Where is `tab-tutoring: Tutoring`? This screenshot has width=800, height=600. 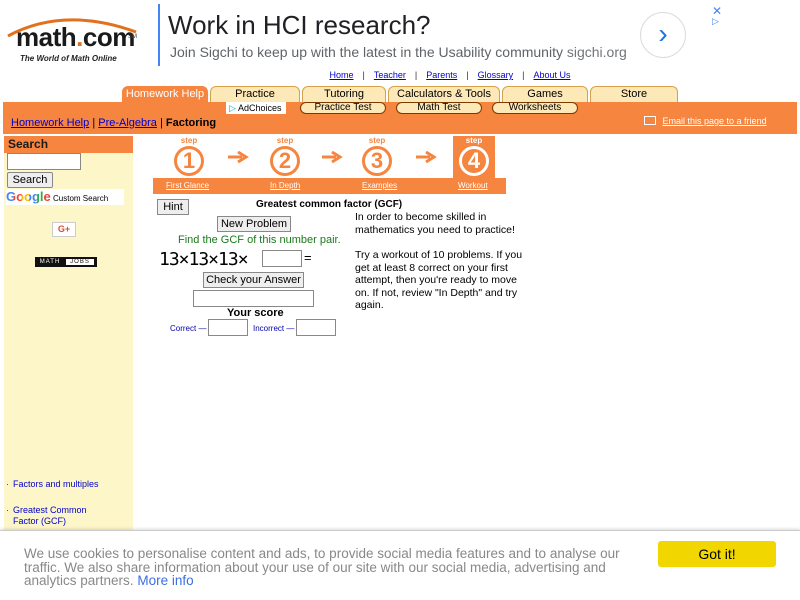 tab-tutoring: Tutoring is located at coordinates (344, 94).